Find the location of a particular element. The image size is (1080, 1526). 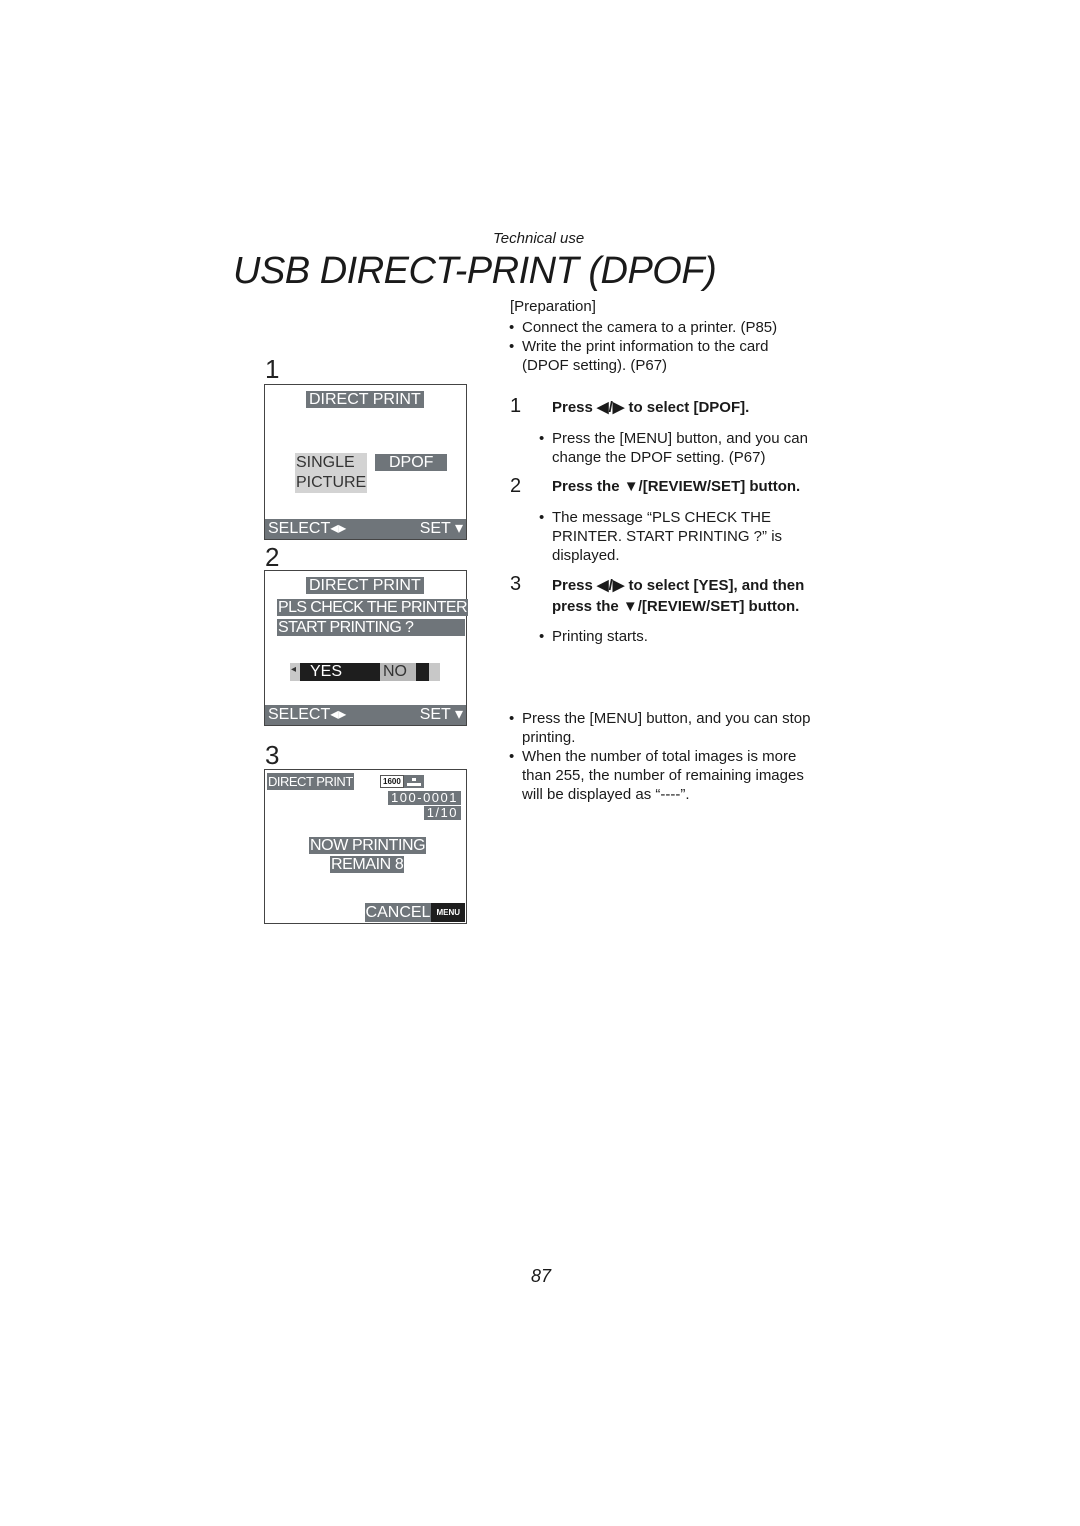

step-1-note-continued: change the DPOF setting. (P67) is located at coordinates (659, 457).